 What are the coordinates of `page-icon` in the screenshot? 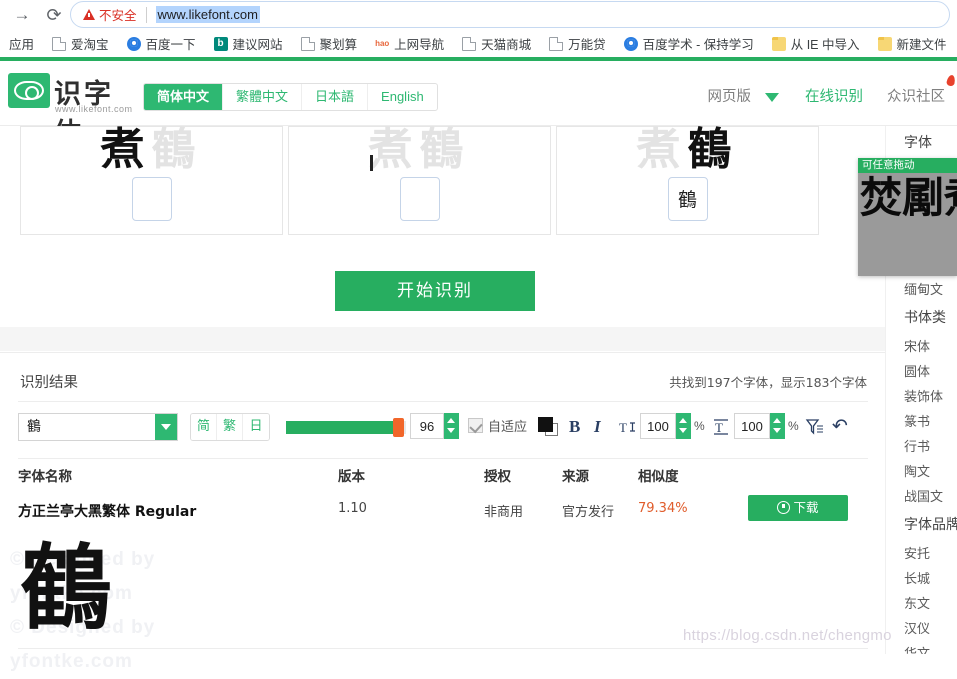 It's located at (469, 44).